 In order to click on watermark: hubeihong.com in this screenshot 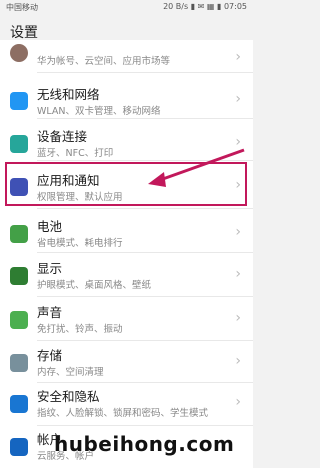, I will do `click(144, 444)`.